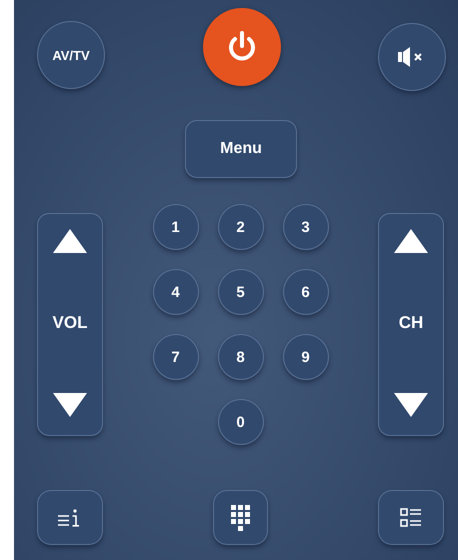  I want to click on keypad-button, so click(240, 517).